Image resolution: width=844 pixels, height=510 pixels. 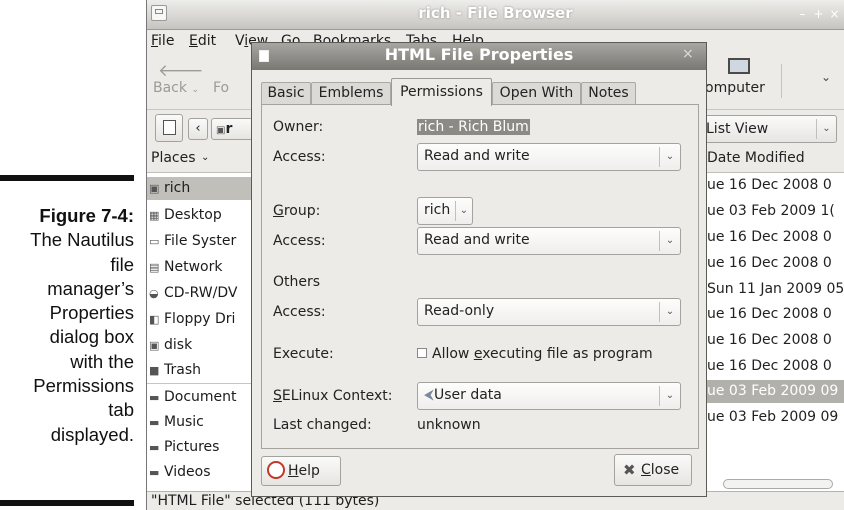 What do you see at coordinates (154, 345) in the screenshot?
I see `disk-icon: ▣` at bounding box center [154, 345].